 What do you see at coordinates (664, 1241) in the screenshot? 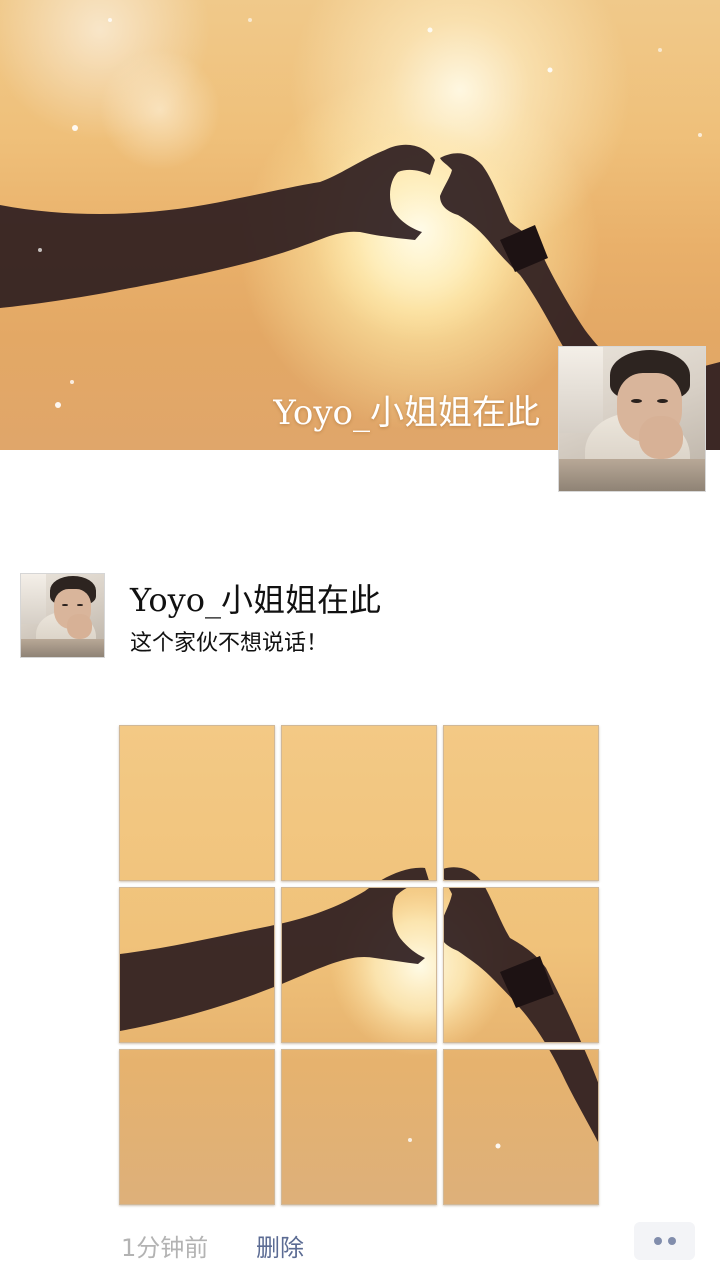
I see `more-button` at bounding box center [664, 1241].